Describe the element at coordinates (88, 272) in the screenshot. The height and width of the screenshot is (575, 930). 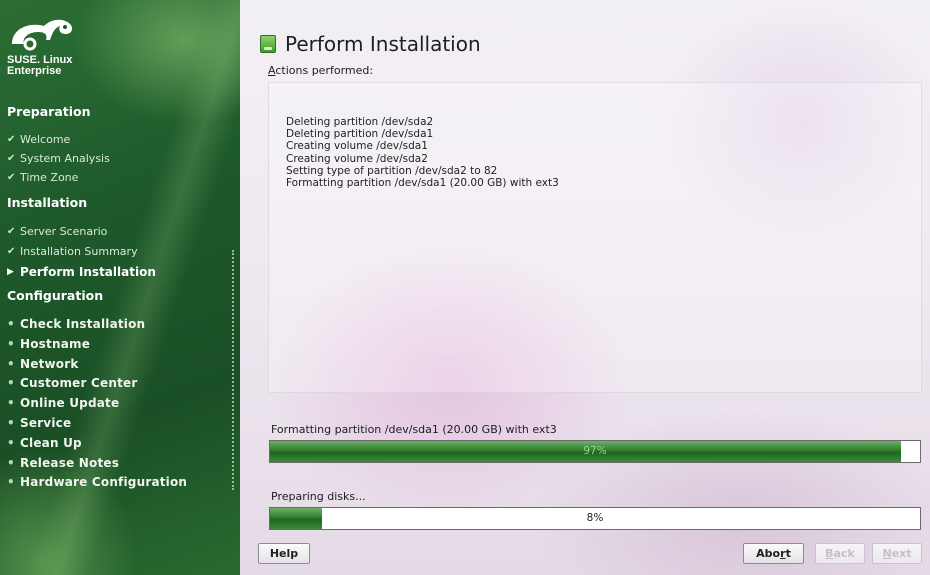
I see `sidebar-step-label: Perform Installation` at that location.